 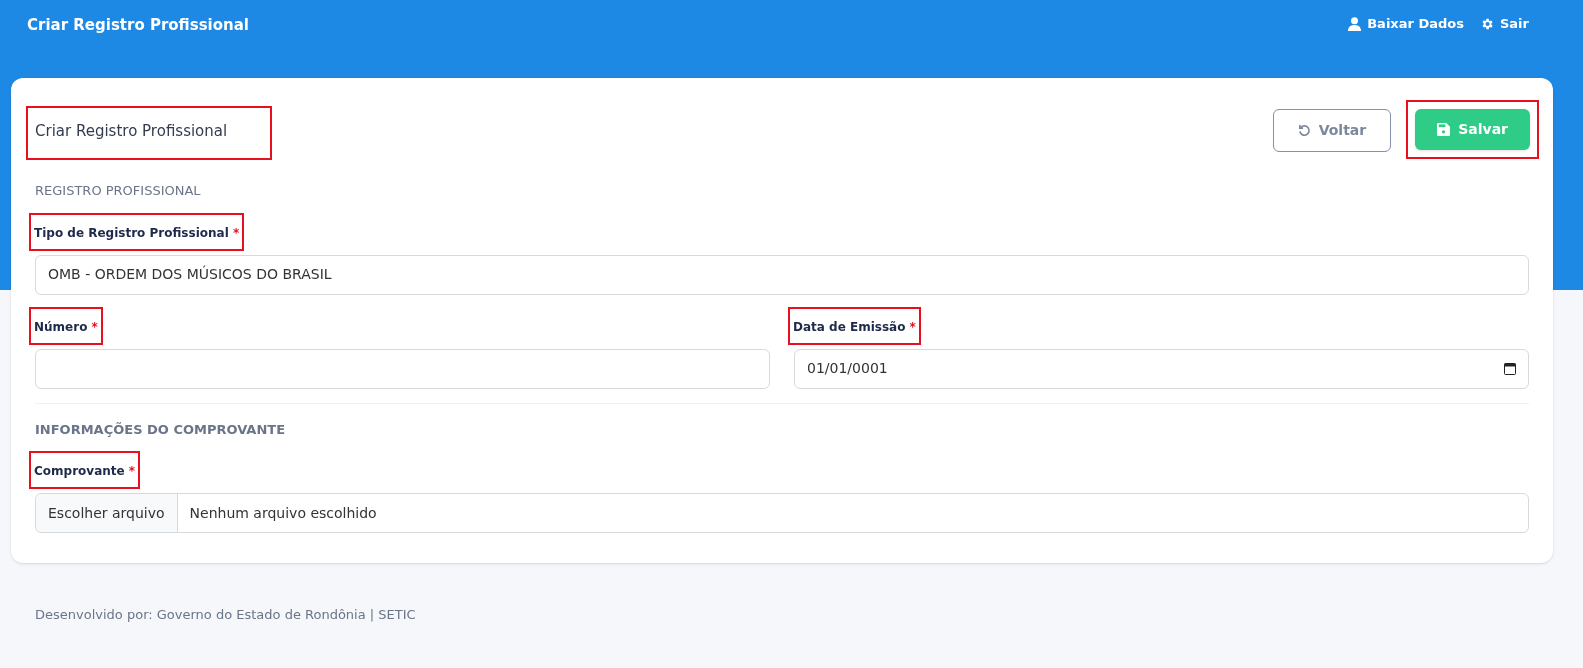 What do you see at coordinates (1487, 23) in the screenshot?
I see `settings-icon` at bounding box center [1487, 23].